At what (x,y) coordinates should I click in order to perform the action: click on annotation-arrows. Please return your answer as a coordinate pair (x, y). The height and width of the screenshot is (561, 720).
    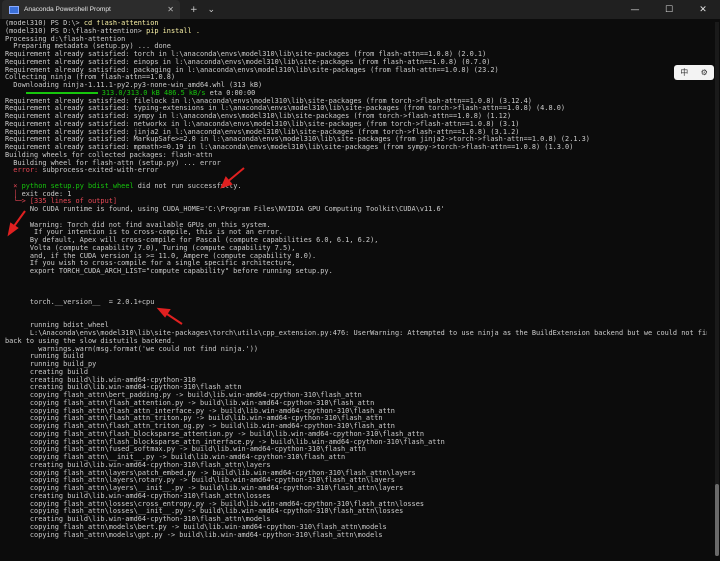
    Looking at the image, I should click on (126, 246).